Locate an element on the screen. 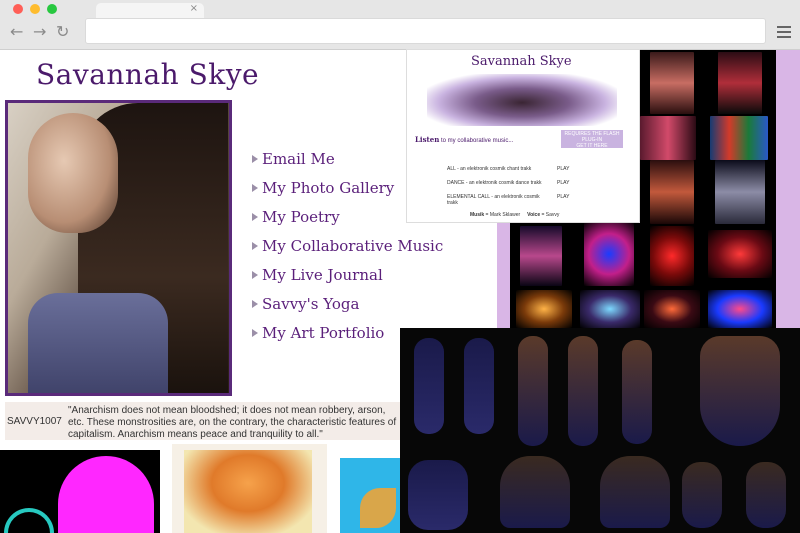 The image size is (800, 533). art-tile-leaves is located at coordinates (249, 488).